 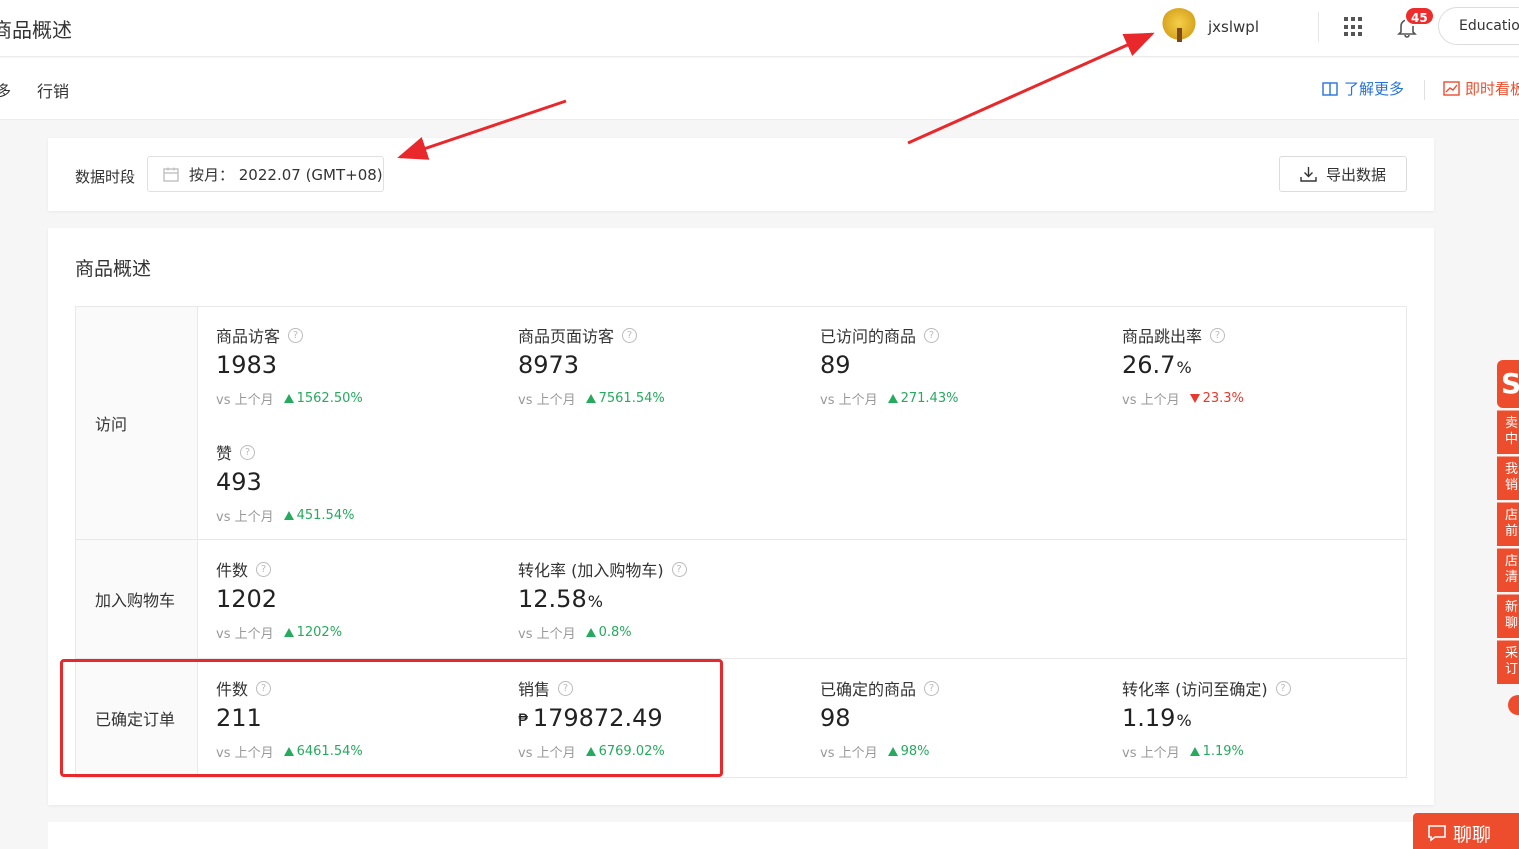 What do you see at coordinates (1031, 88) in the screenshot?
I see `arrow-to-username` at bounding box center [1031, 88].